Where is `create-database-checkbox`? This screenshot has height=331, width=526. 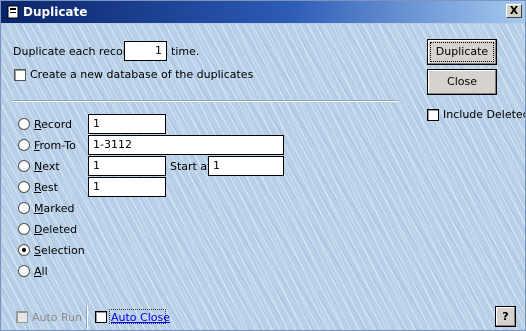 create-database-checkbox is located at coordinates (20, 75).